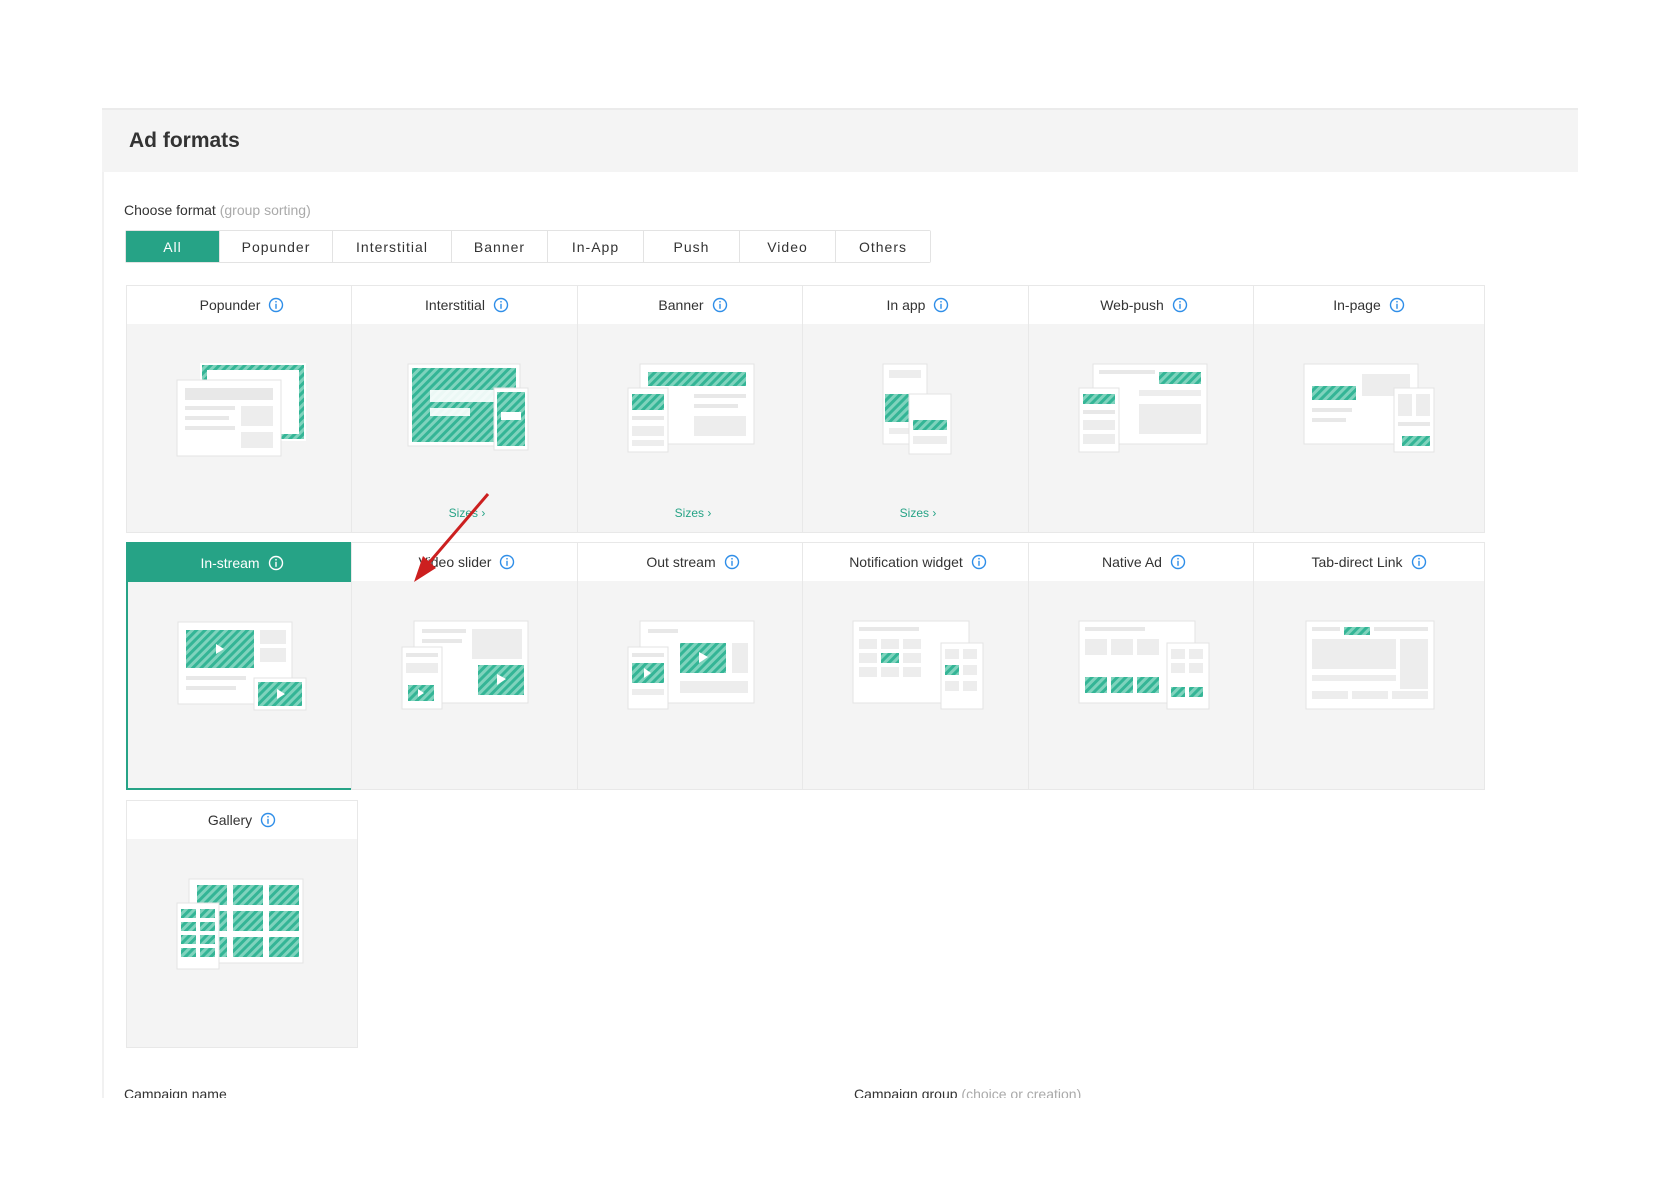 The height and width of the screenshot is (1188, 1671). I want to click on campaign-group-hint: (choice or creation), so click(1021, 1092).